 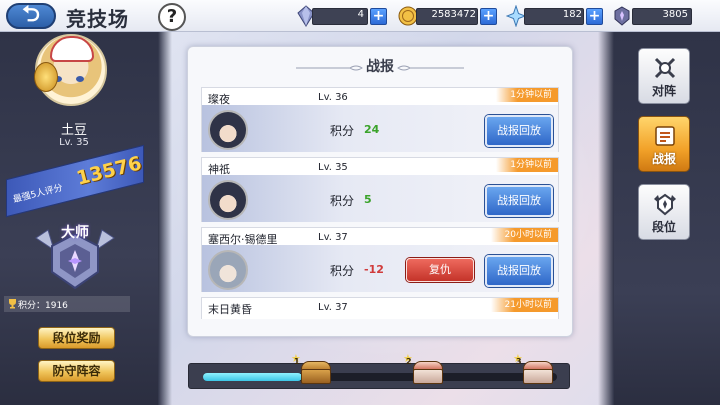 What do you see at coordinates (663, 227) in the screenshot?
I see `tab-label: 段位` at bounding box center [663, 227].